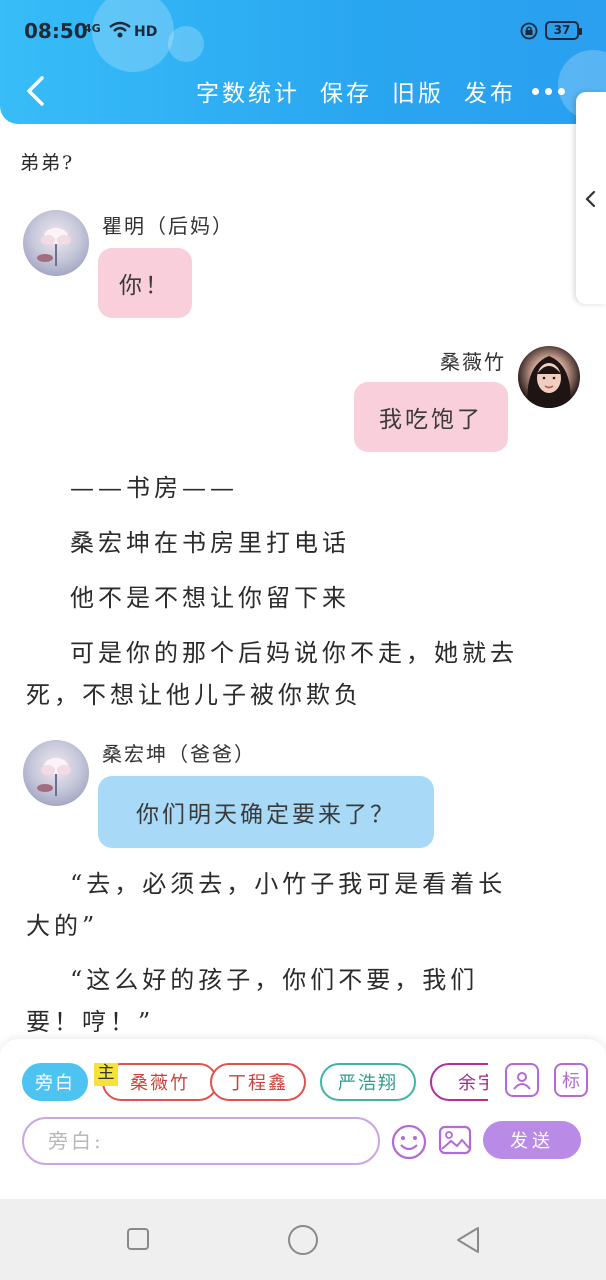  I want to click on publish-button: 发布, so click(490, 91).